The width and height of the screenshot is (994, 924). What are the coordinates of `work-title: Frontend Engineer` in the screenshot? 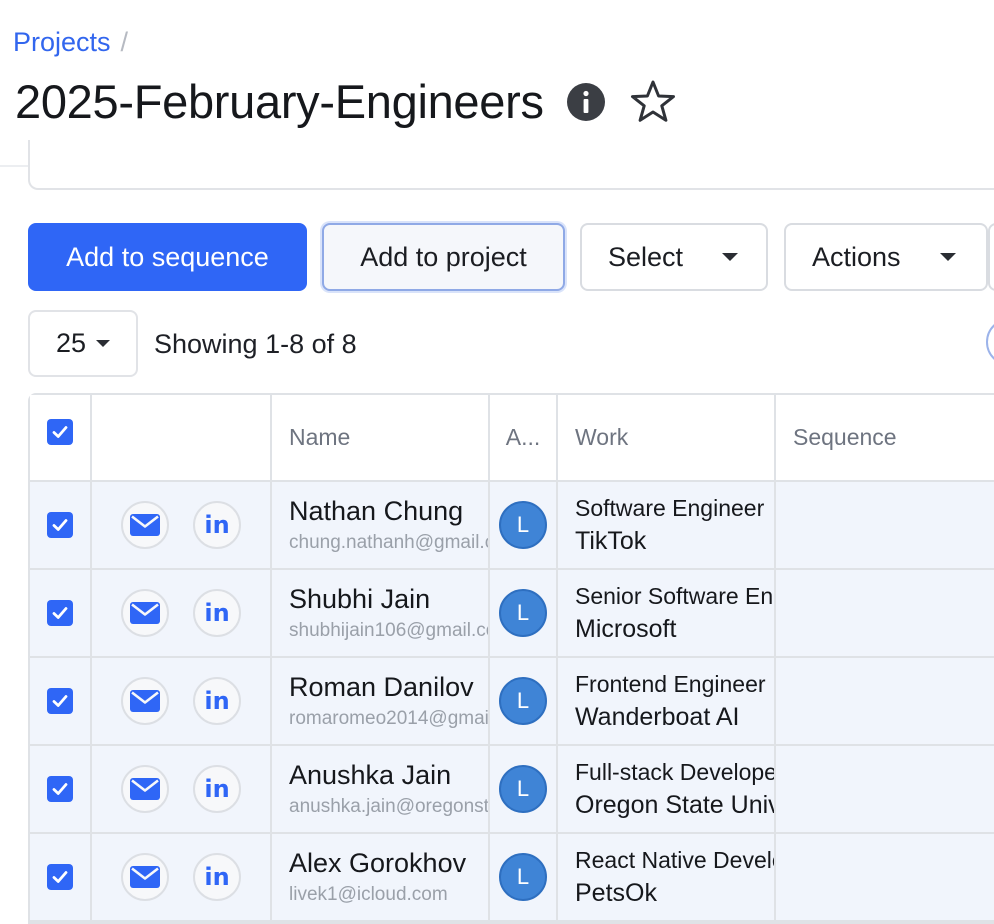 It's located at (670, 684).